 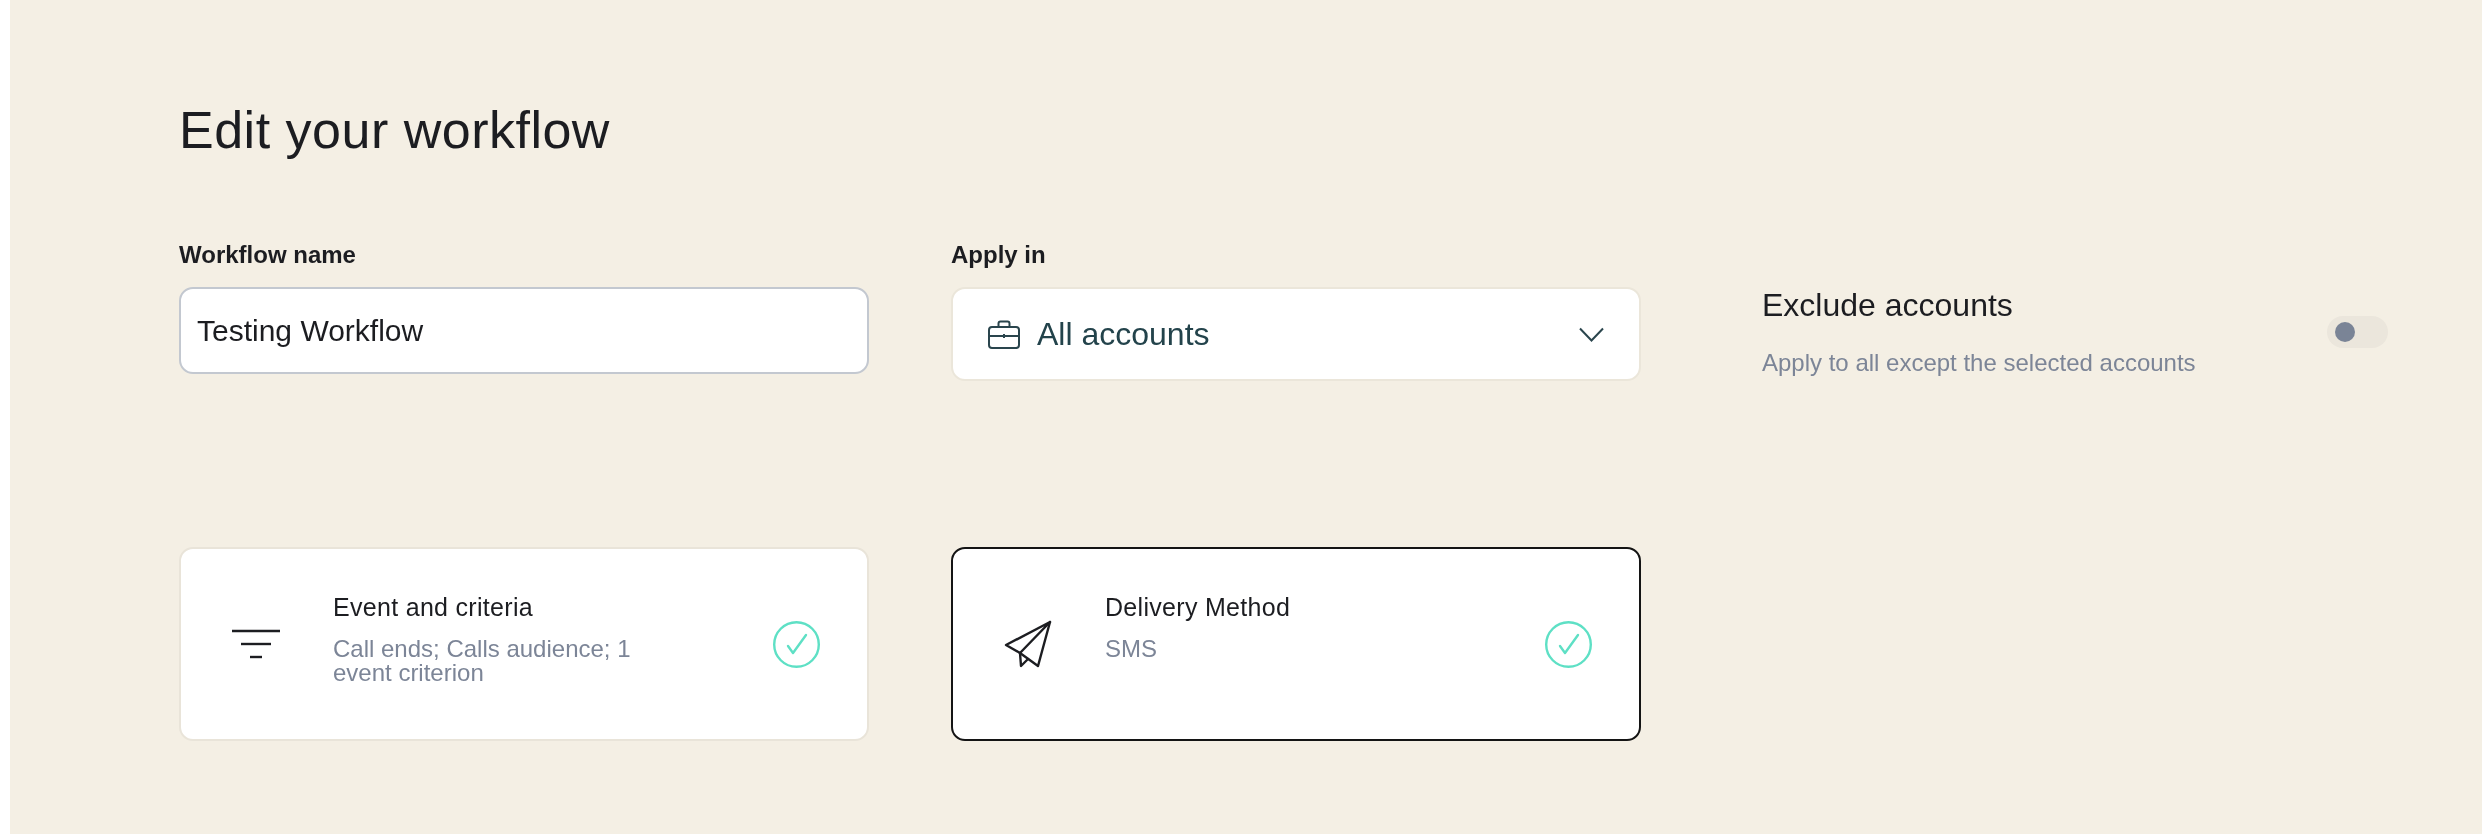 I want to click on field-label: Apply in, so click(x=999, y=254).